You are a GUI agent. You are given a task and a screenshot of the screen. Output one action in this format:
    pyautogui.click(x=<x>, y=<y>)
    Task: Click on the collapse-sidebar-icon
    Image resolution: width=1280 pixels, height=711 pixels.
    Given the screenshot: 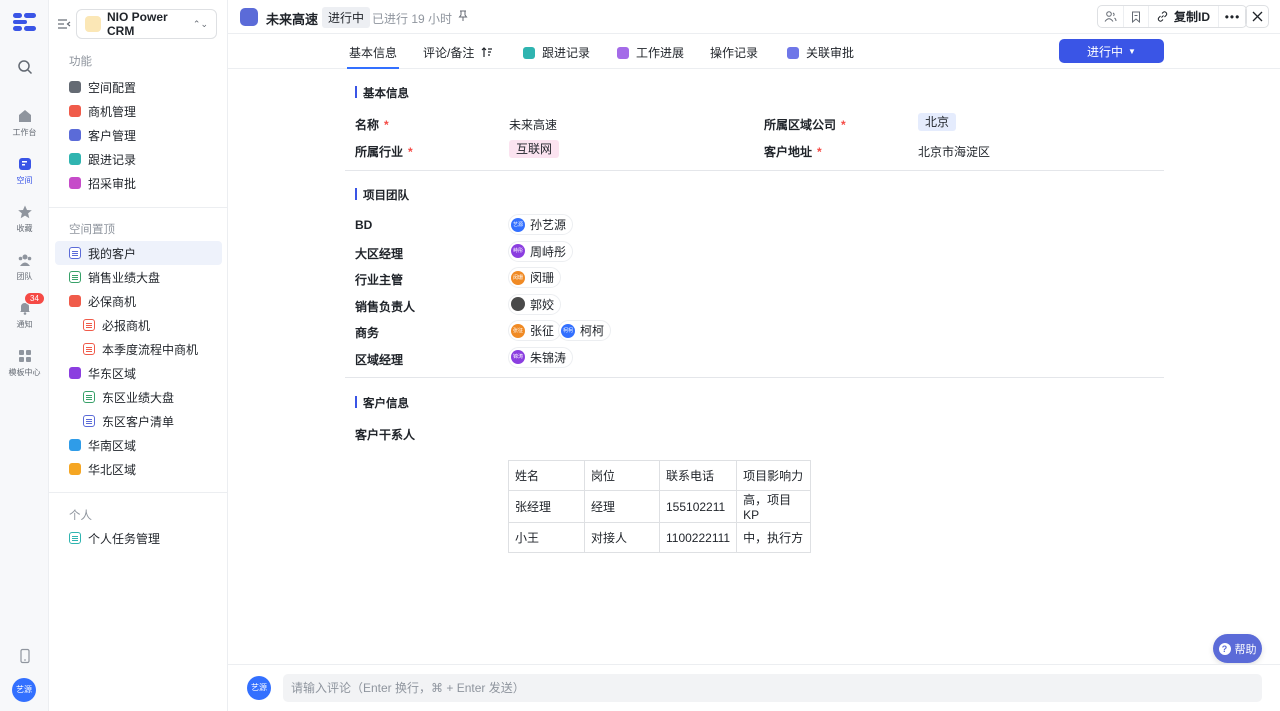 What is the action you would take?
    pyautogui.click(x=64, y=24)
    